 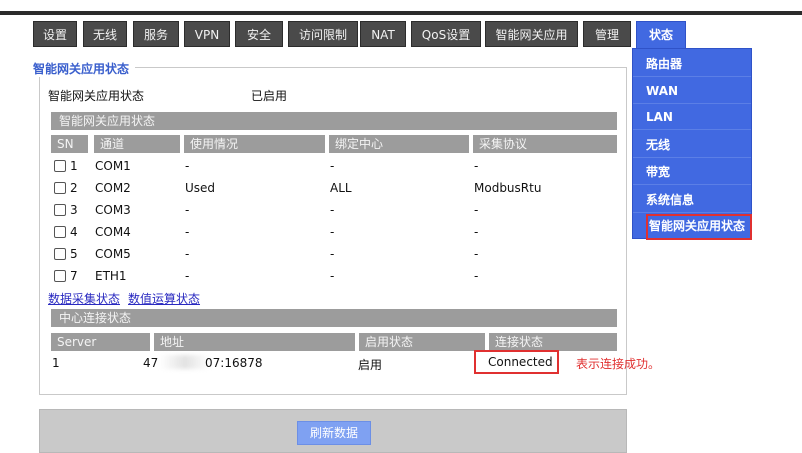 What do you see at coordinates (74, 232) in the screenshot?
I see `row-sn: 4` at bounding box center [74, 232].